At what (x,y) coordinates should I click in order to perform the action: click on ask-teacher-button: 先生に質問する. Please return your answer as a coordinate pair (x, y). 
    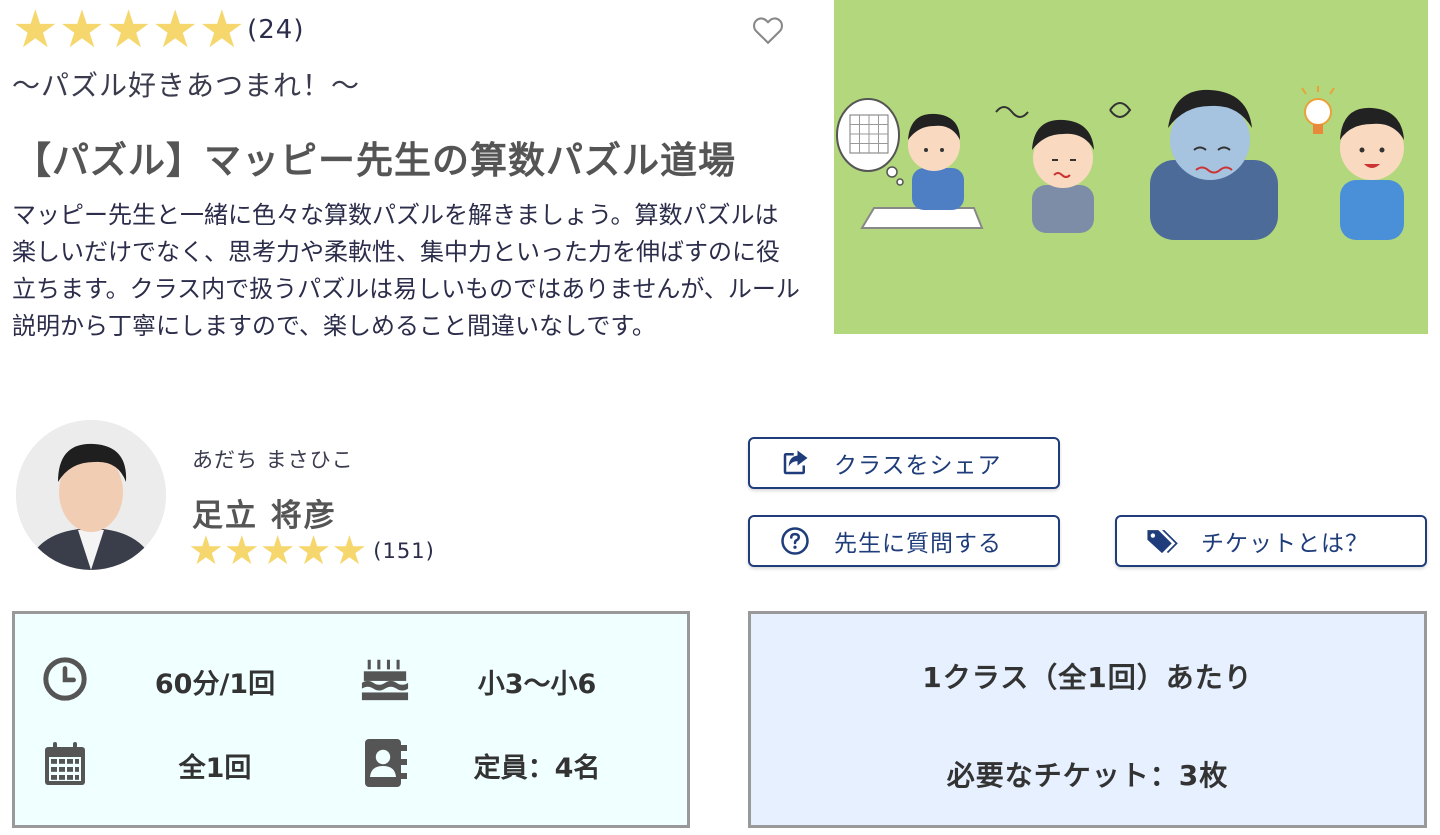
    Looking at the image, I should click on (904, 541).